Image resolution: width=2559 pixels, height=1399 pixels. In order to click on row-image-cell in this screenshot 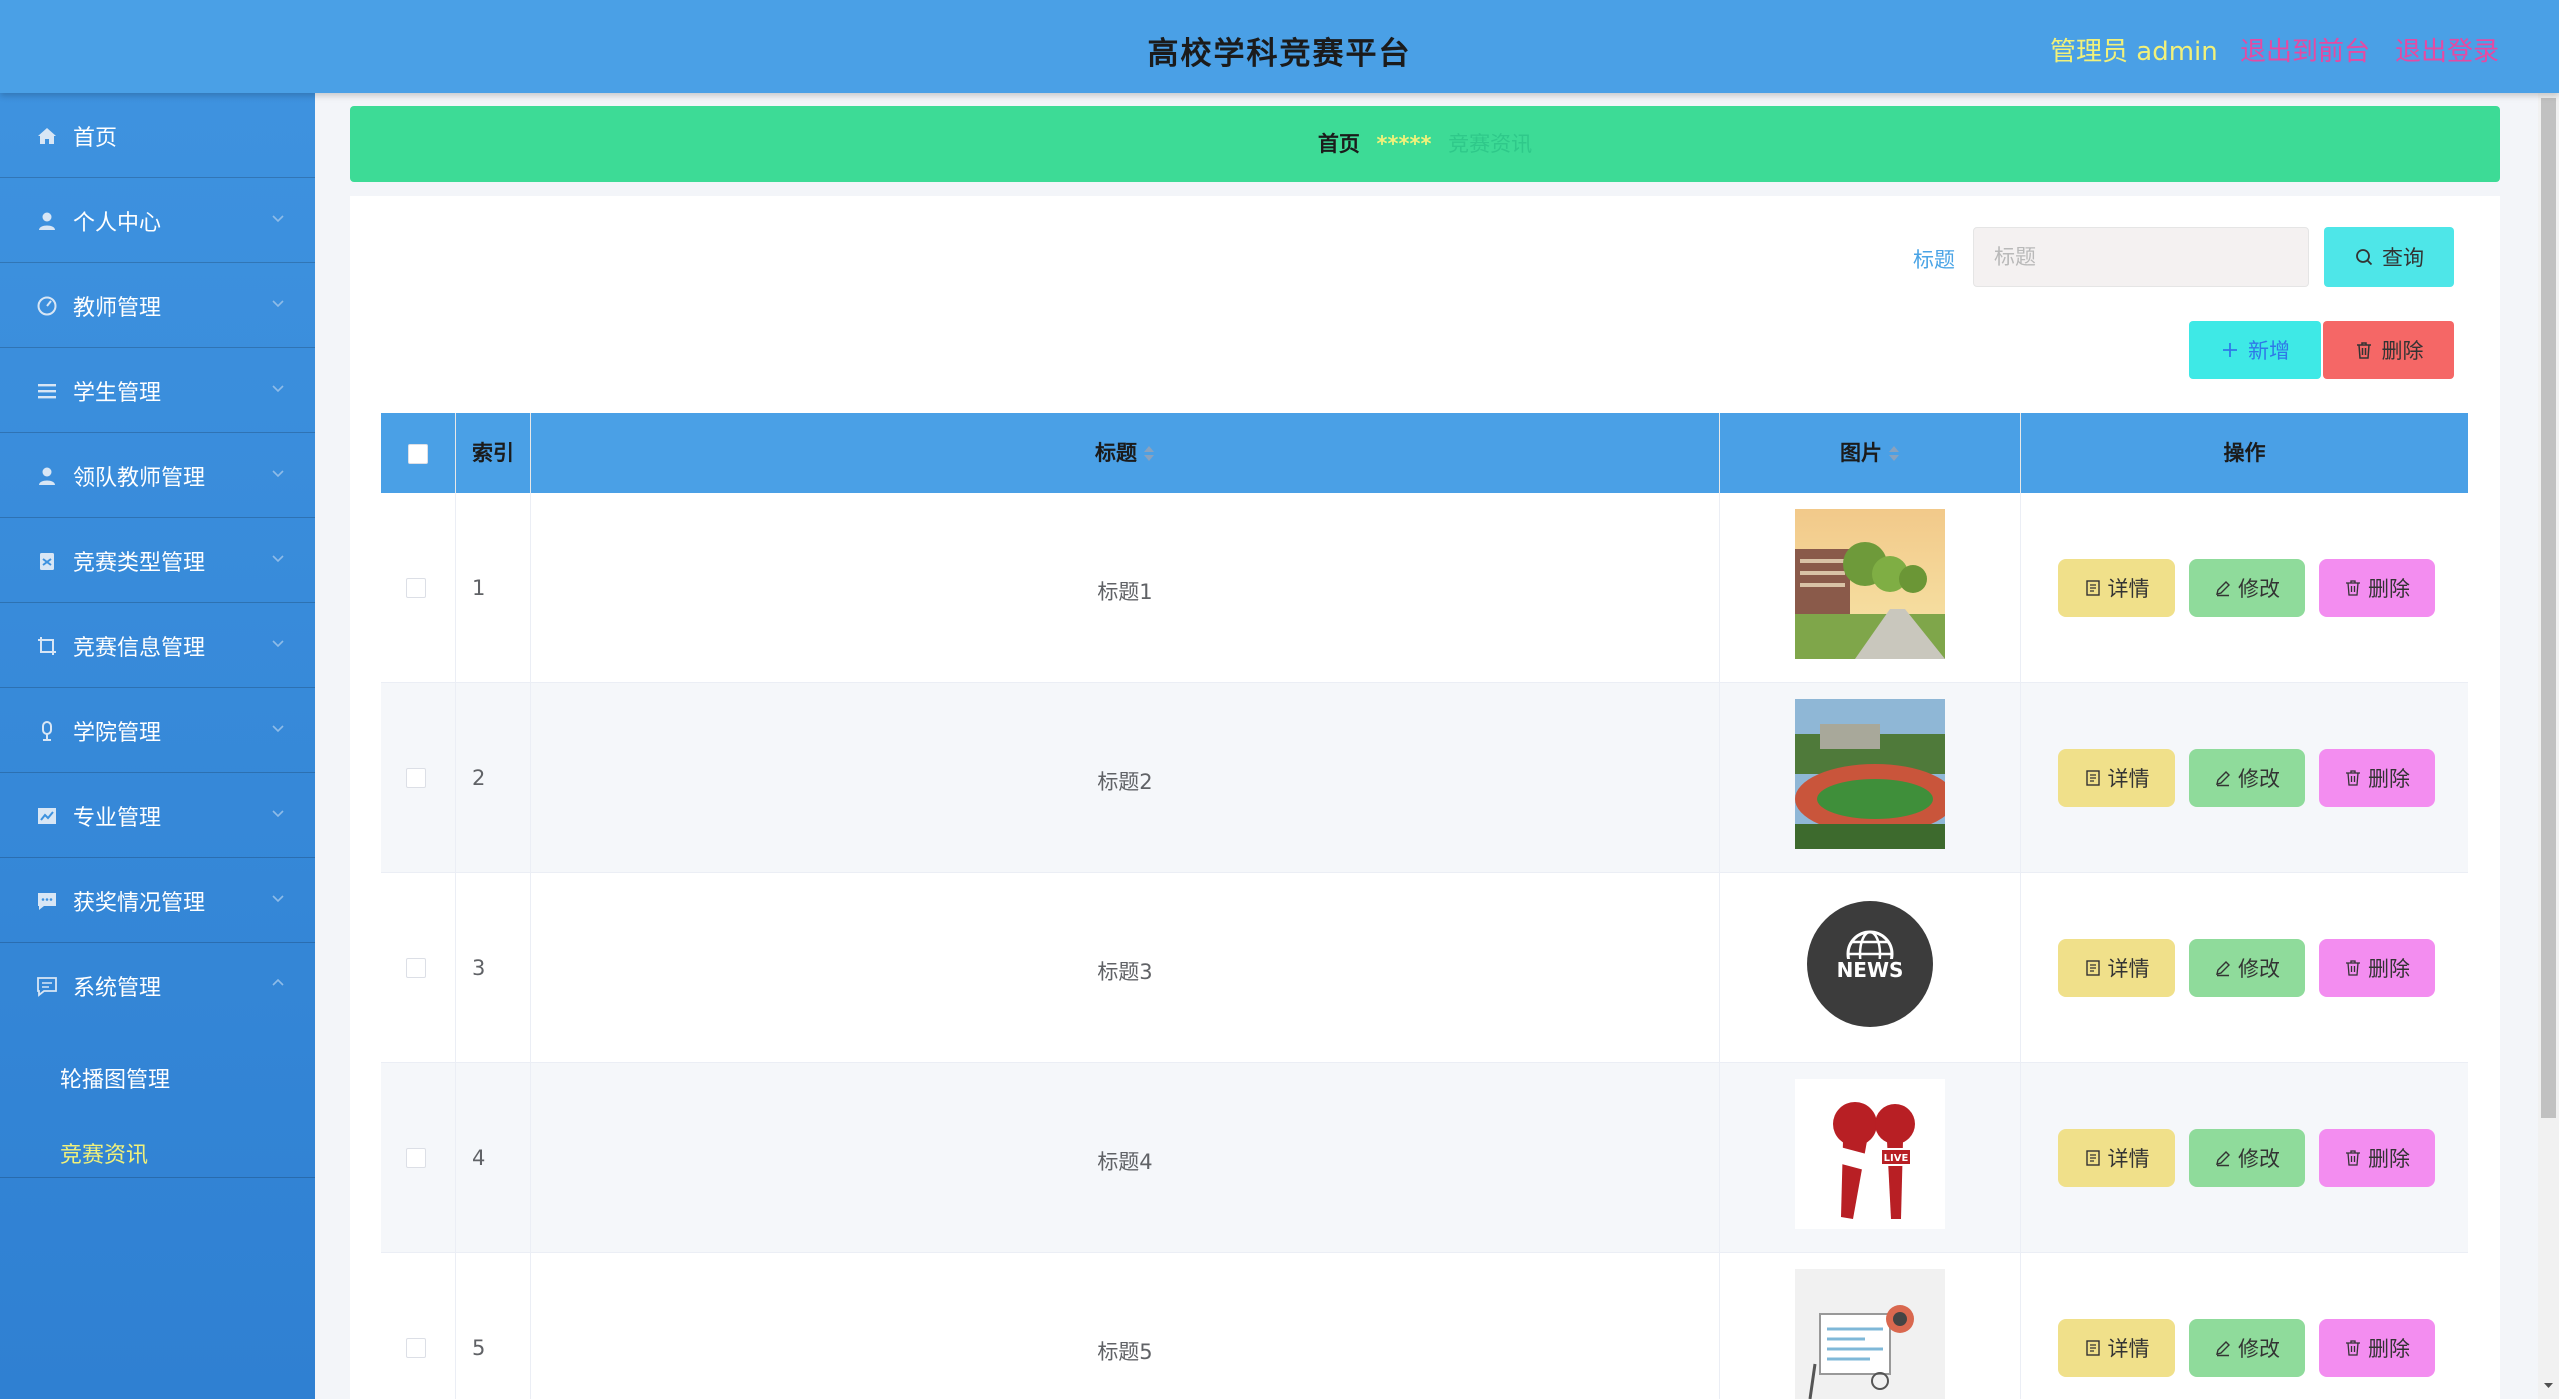, I will do `click(1870, 778)`.